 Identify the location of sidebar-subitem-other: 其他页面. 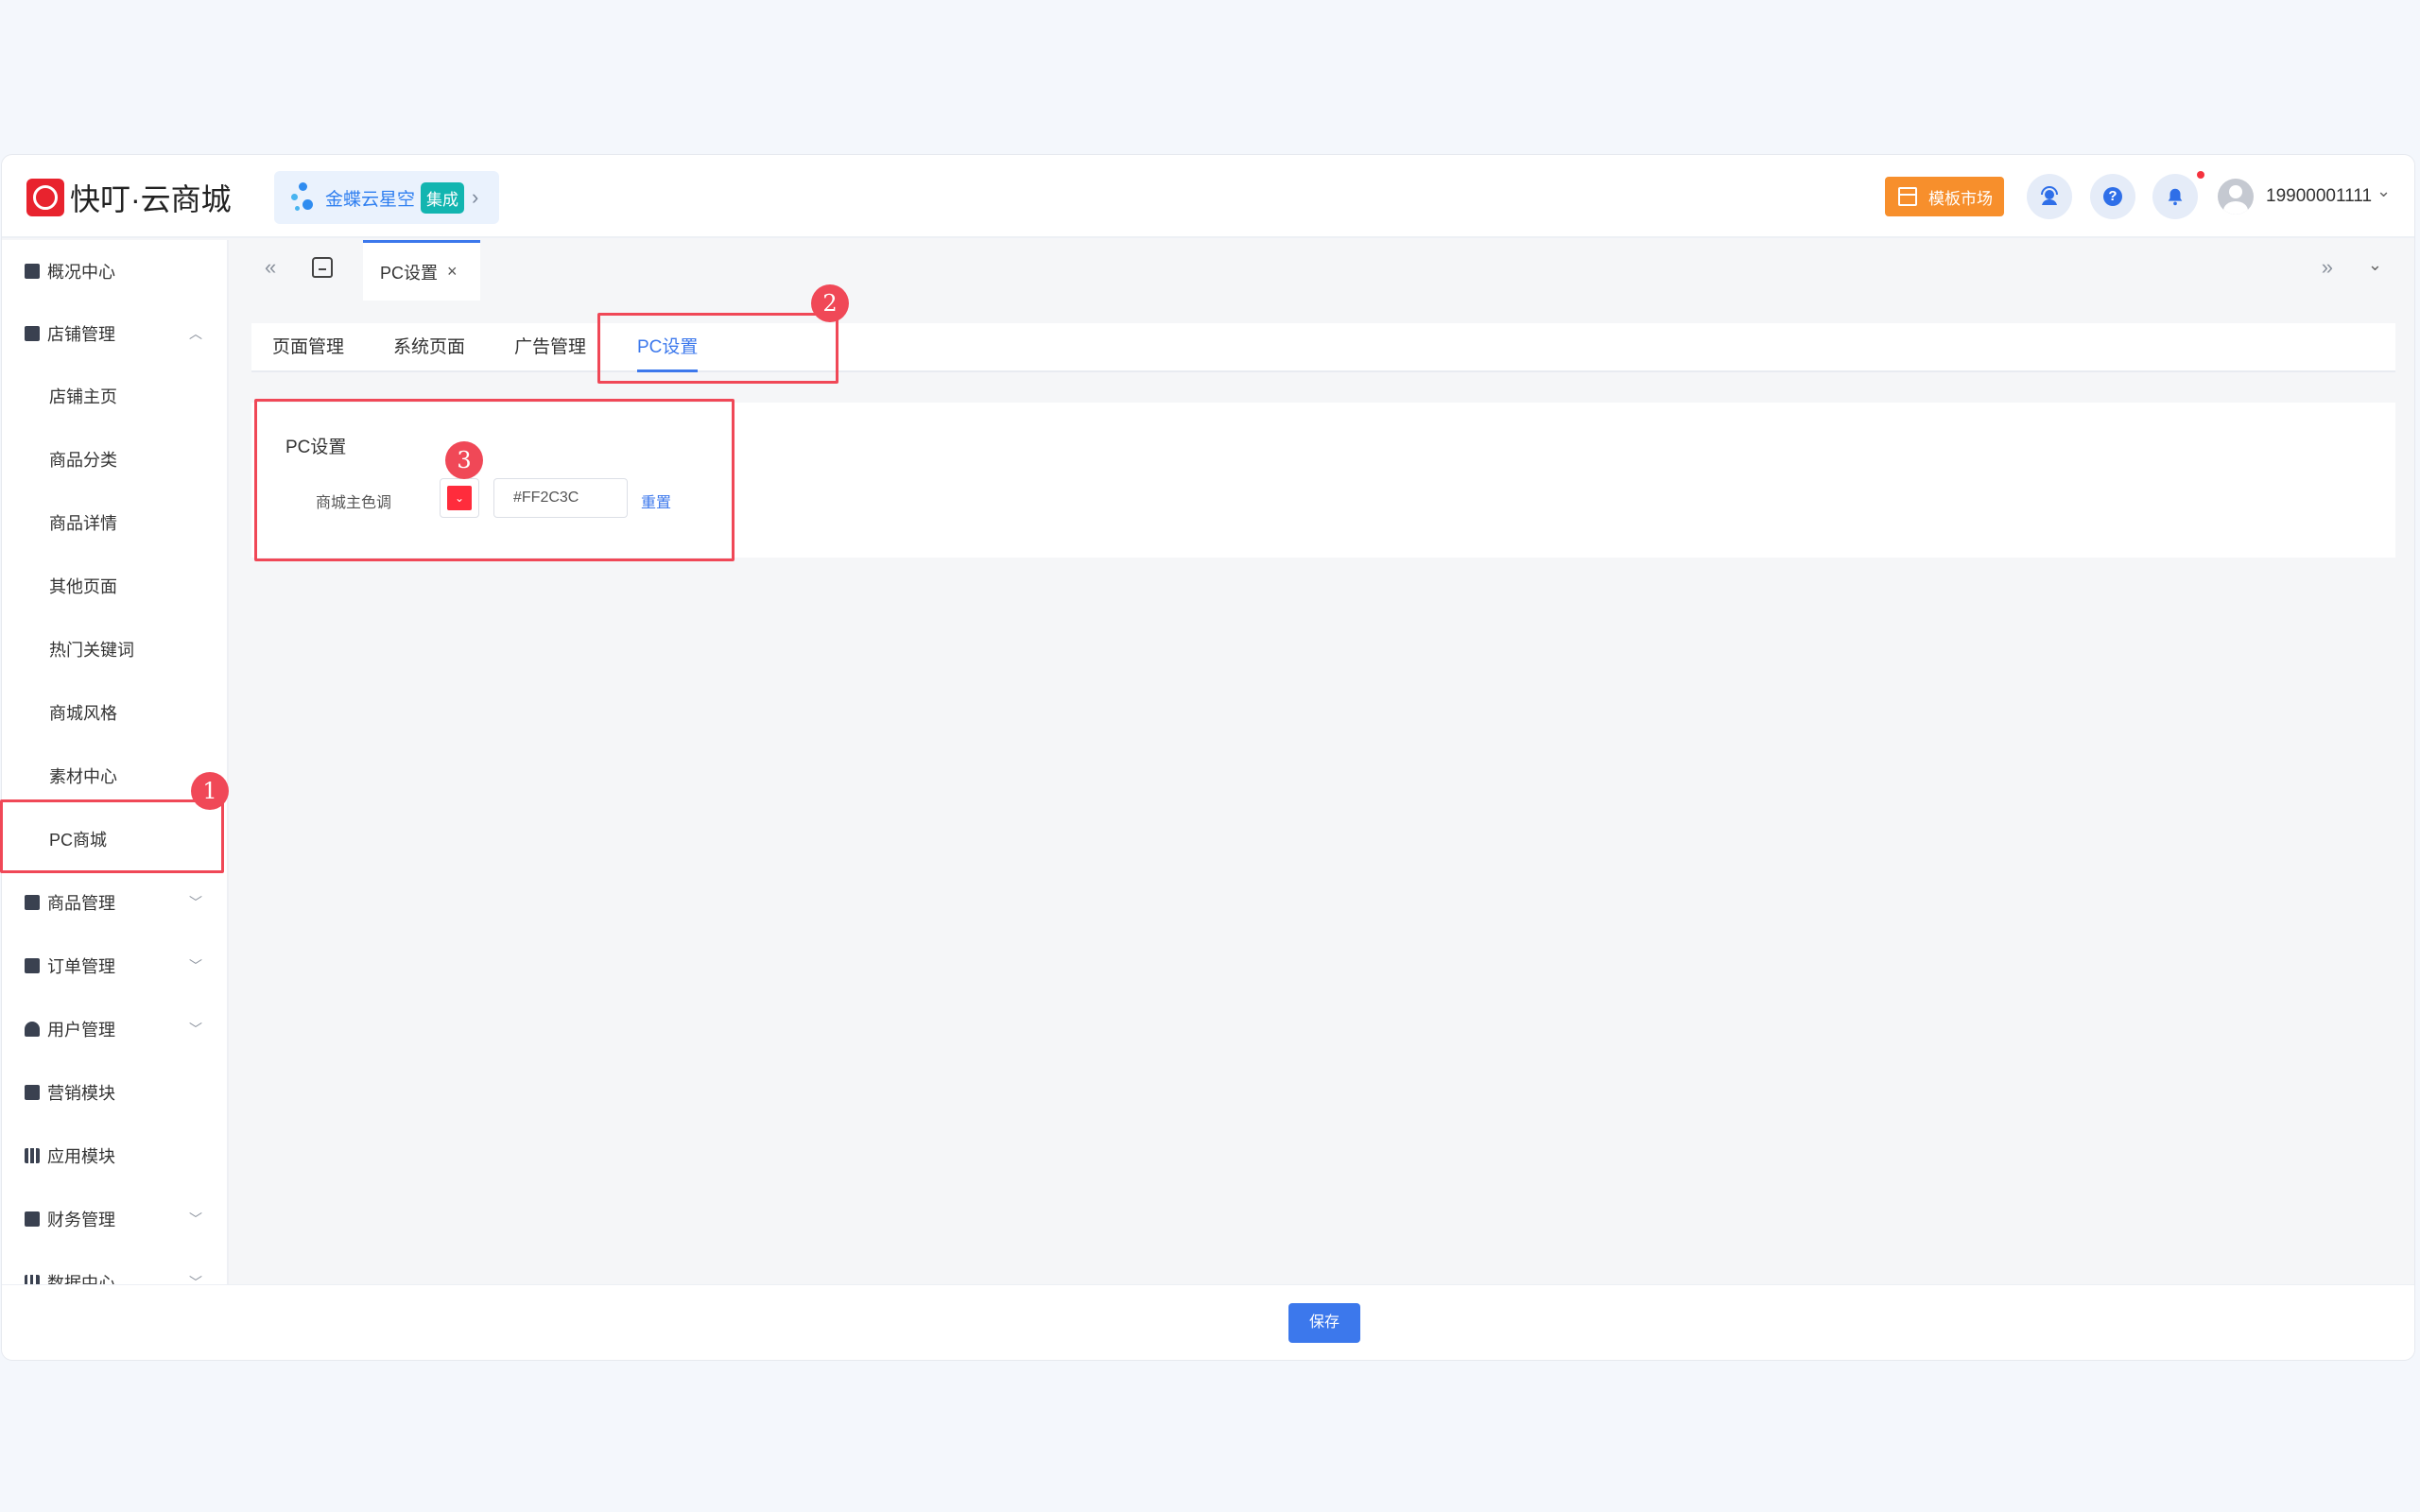
(115, 586).